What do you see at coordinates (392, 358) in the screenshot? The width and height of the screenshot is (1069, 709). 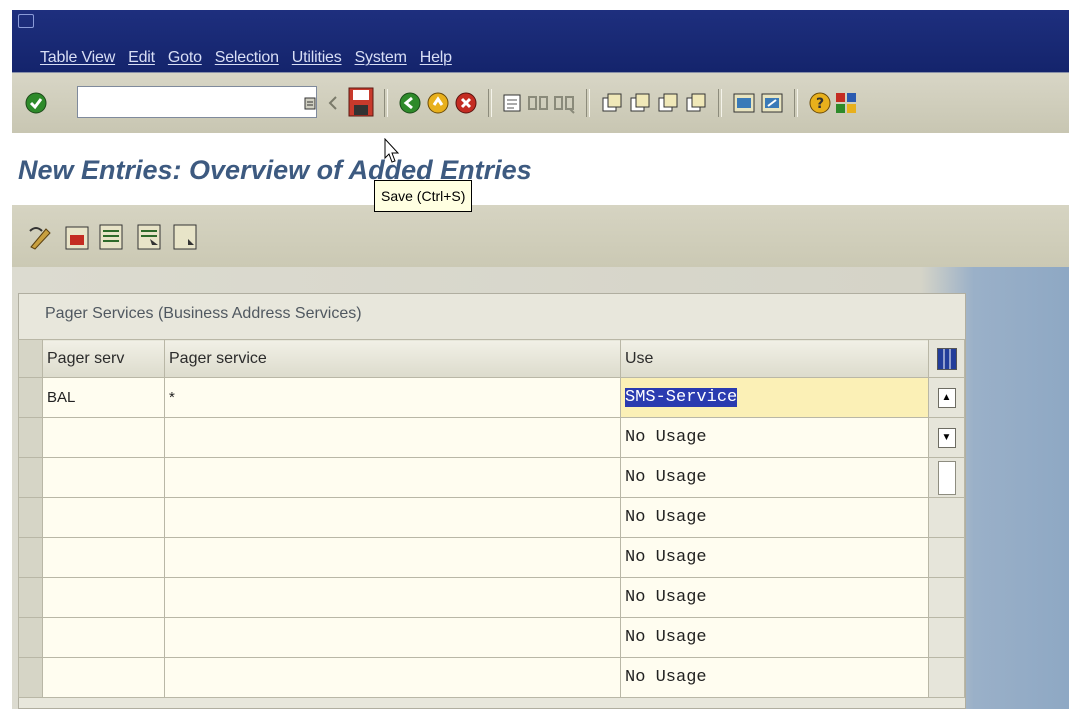 I see `column-header-pager-service: Pager service` at bounding box center [392, 358].